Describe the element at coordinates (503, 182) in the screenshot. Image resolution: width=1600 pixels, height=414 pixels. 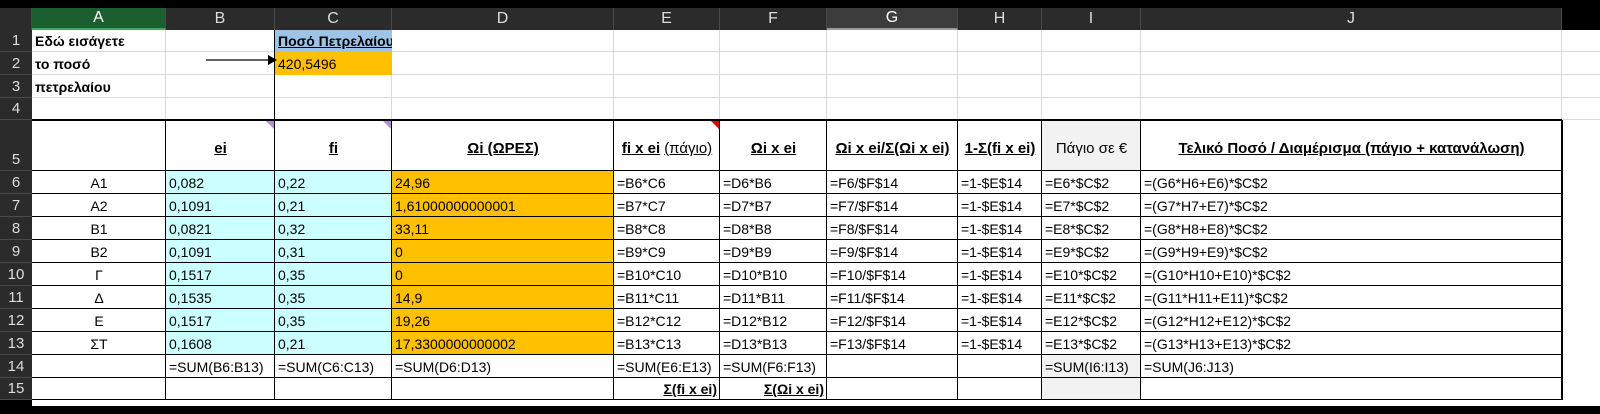
I see `row-6-col-d: 24,96` at that location.